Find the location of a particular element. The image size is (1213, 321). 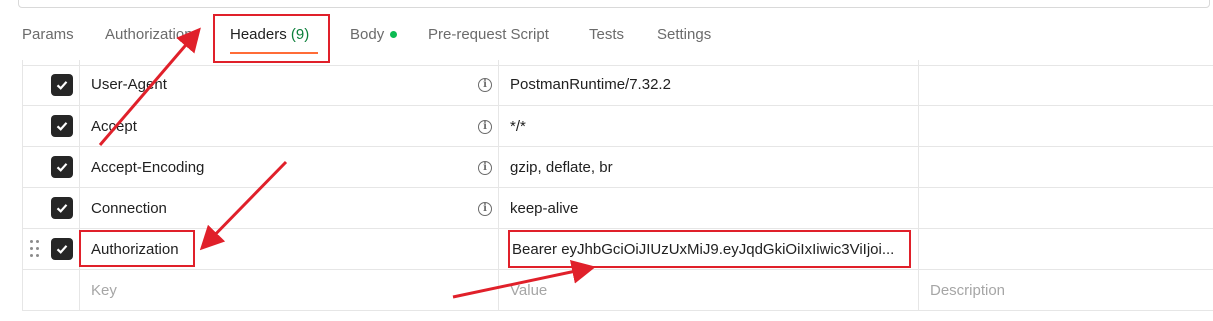

header-key: Accept-Encoding is located at coordinates (147, 167).